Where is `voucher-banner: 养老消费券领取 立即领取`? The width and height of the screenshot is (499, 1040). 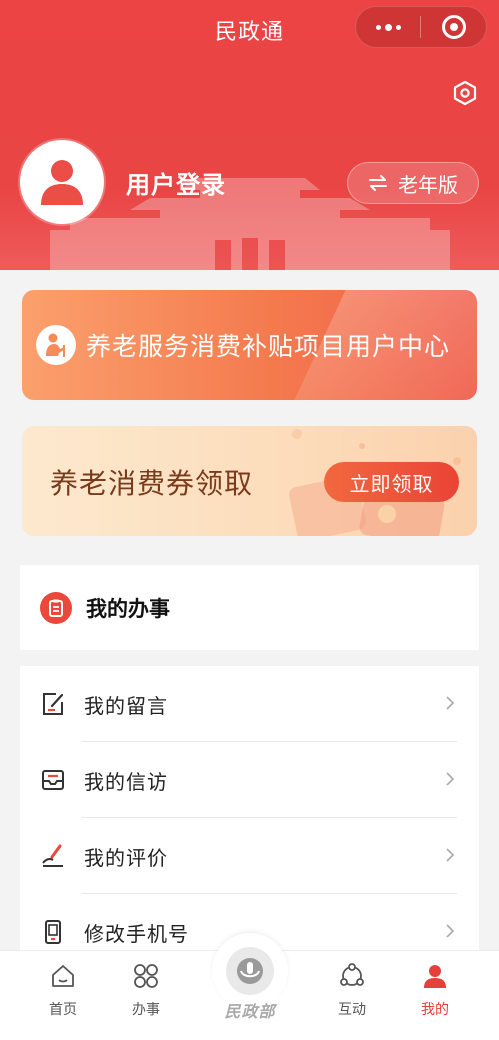
voucher-banner: 养老消费券领取 立即领取 is located at coordinates (249, 481).